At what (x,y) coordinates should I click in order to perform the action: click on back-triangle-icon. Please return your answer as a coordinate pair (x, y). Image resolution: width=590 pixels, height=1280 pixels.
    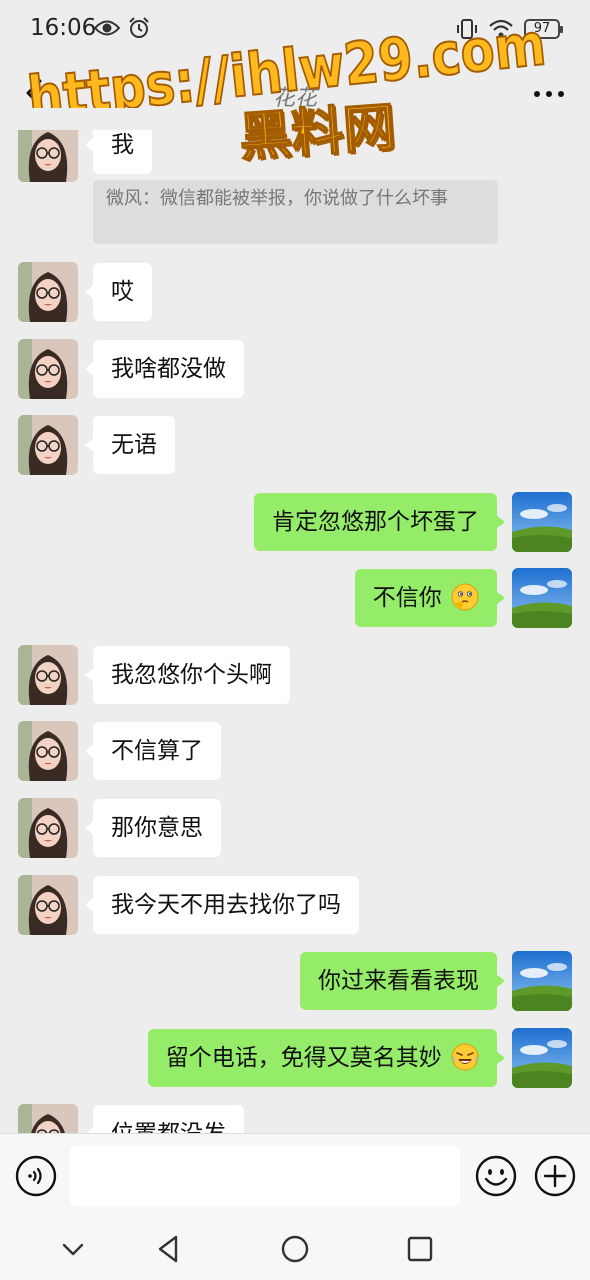
    Looking at the image, I should click on (169, 1249).